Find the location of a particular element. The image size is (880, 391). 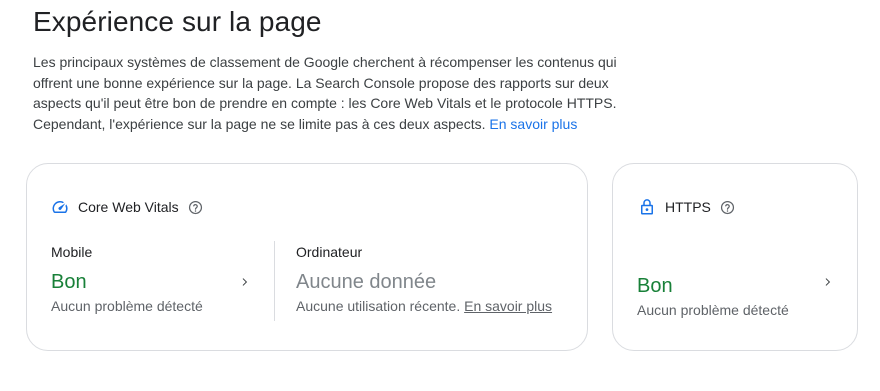

https-status-section: Bon Aucun problème détecté is located at coordinates (737, 281).